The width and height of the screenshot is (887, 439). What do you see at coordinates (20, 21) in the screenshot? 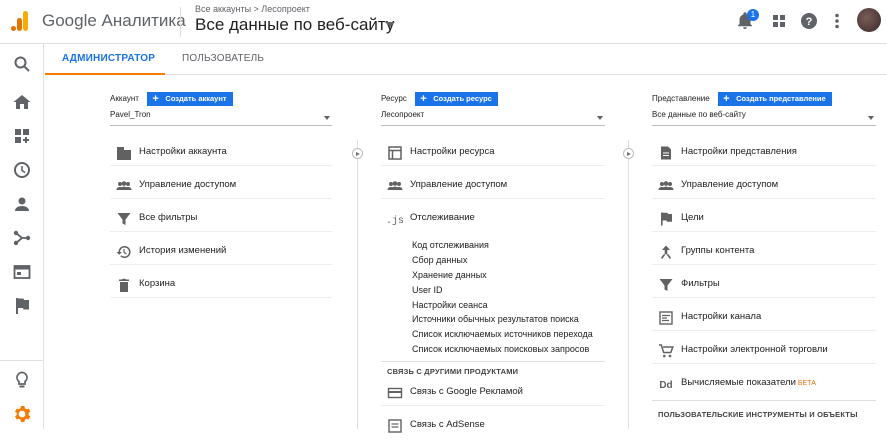
I see `analytics-logo-icon` at bounding box center [20, 21].